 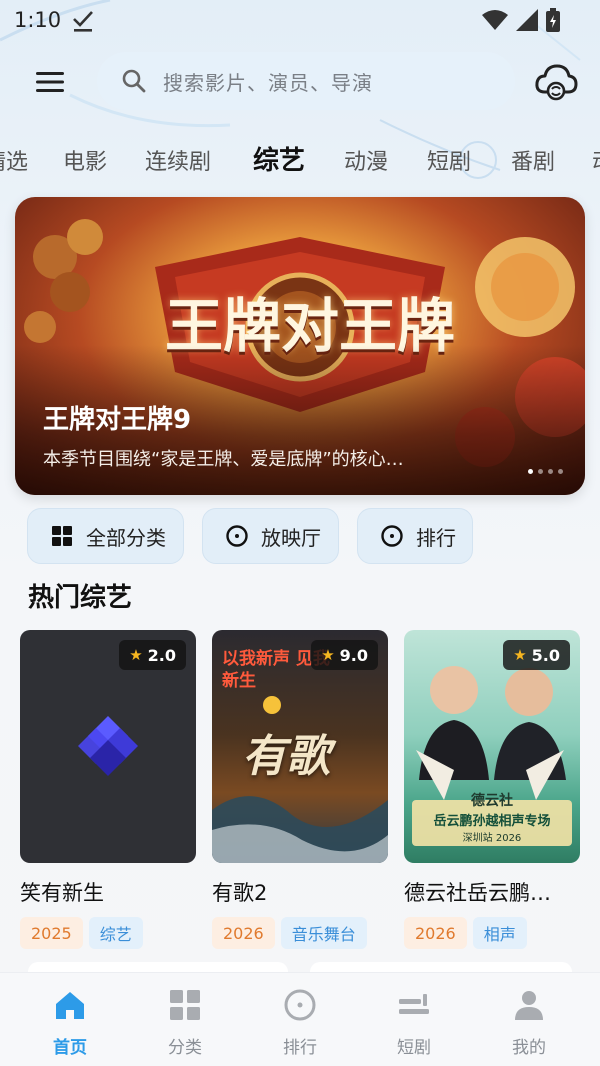 I want to click on hamburger-menu-icon, so click(x=50, y=82).